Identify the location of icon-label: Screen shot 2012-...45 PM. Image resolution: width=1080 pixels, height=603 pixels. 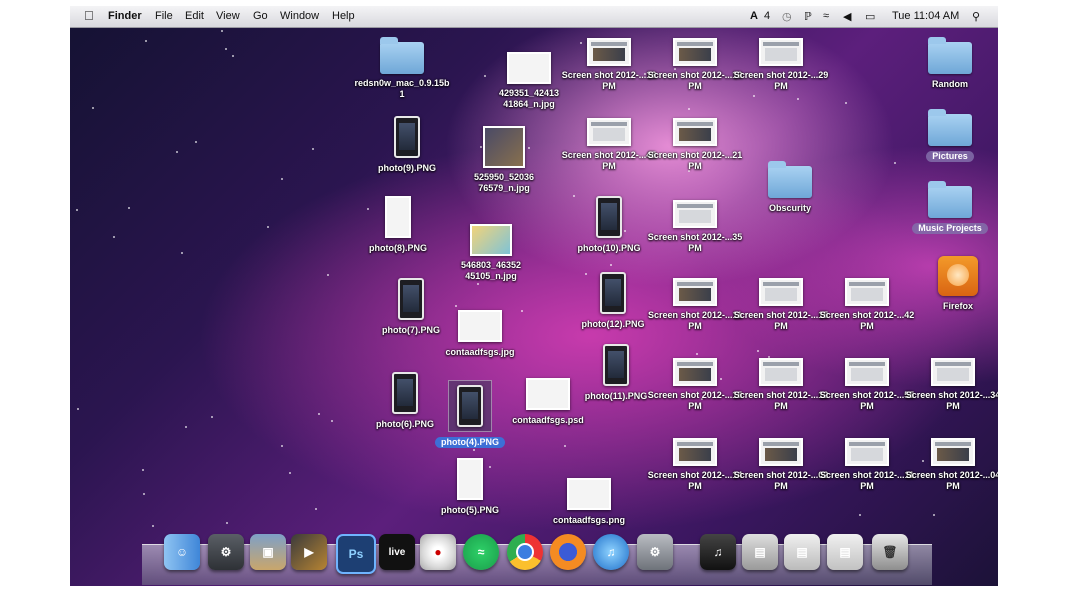
(609, 160).